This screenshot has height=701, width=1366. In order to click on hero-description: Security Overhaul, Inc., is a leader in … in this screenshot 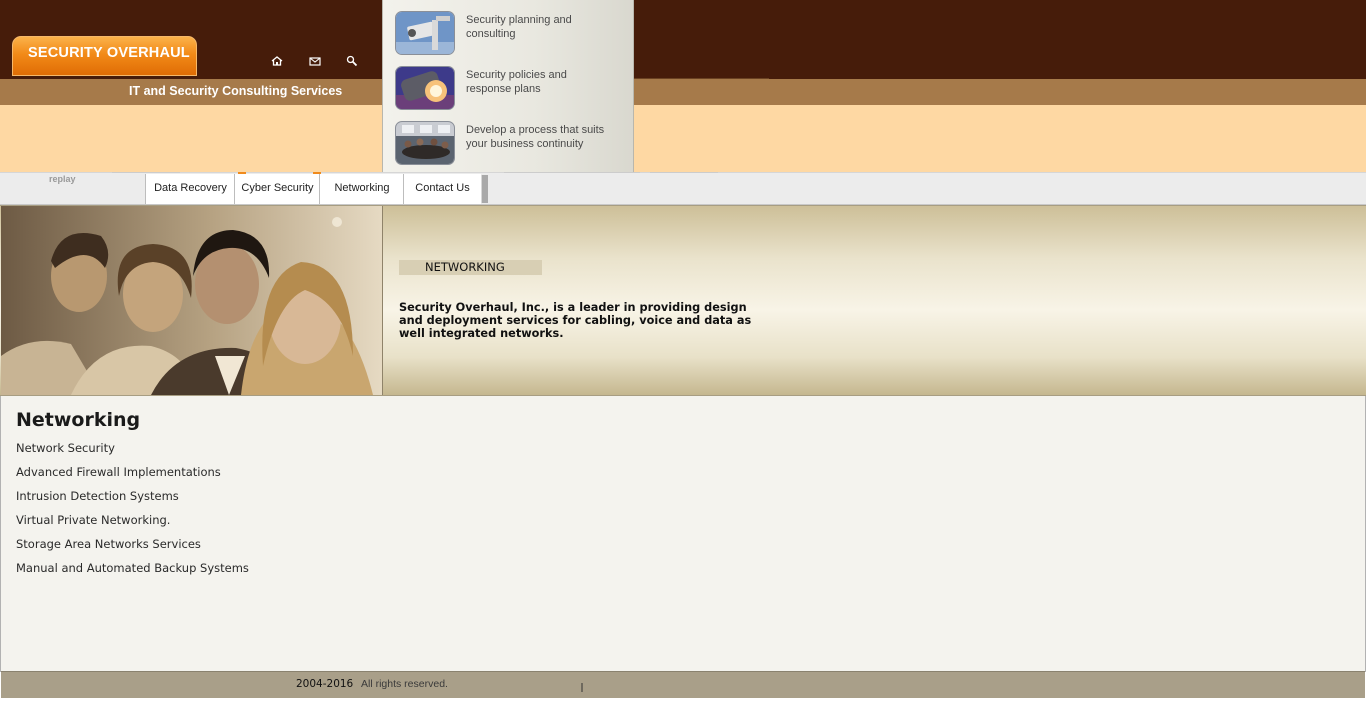, I will do `click(575, 320)`.